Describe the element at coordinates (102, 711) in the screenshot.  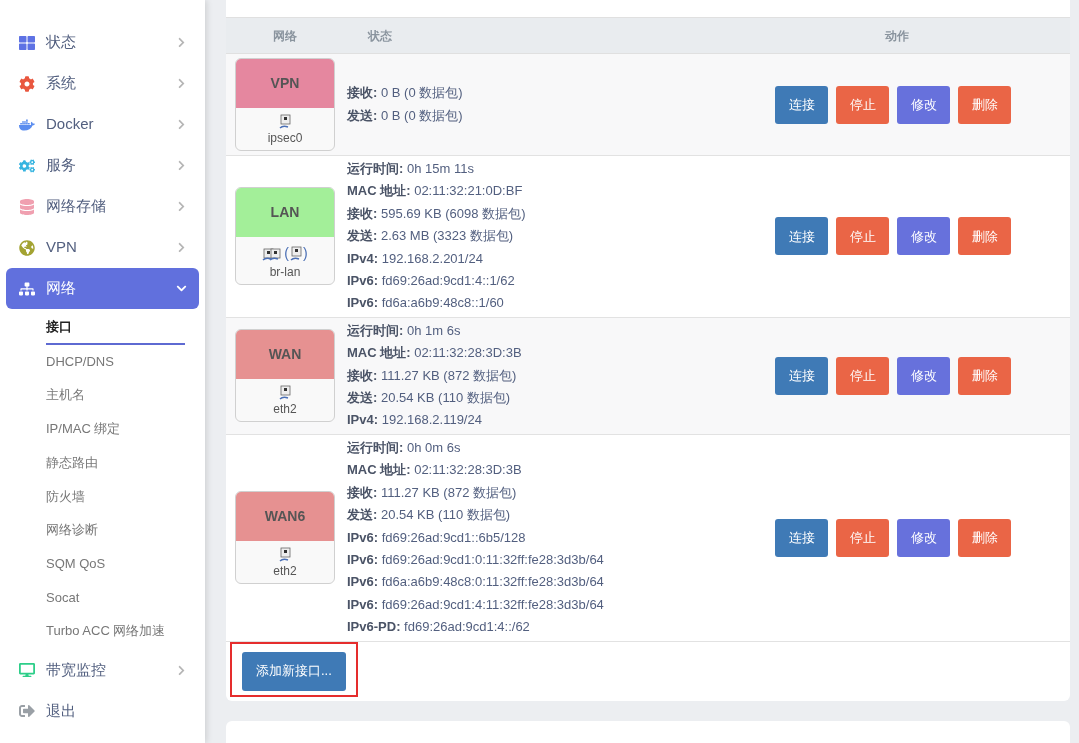
I see `sidebar-item: 退出` at that location.